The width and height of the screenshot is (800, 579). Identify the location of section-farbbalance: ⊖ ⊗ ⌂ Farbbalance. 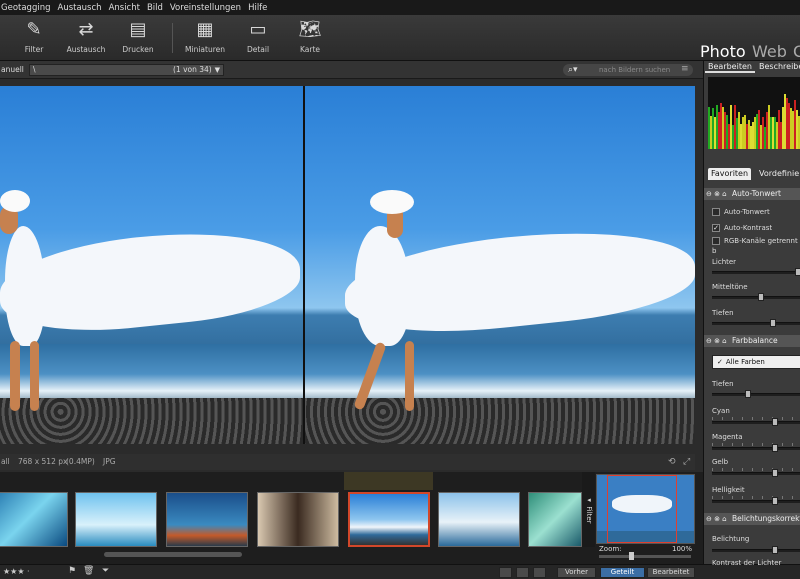
(752, 341).